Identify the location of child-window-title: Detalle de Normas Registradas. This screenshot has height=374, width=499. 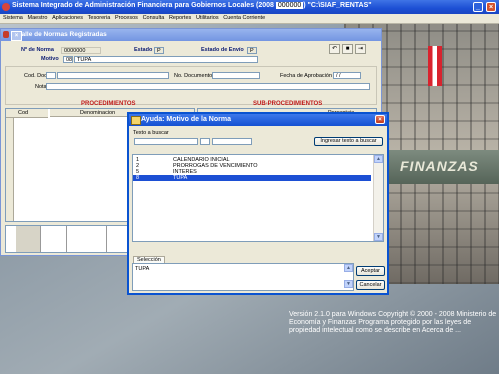
(59, 34).